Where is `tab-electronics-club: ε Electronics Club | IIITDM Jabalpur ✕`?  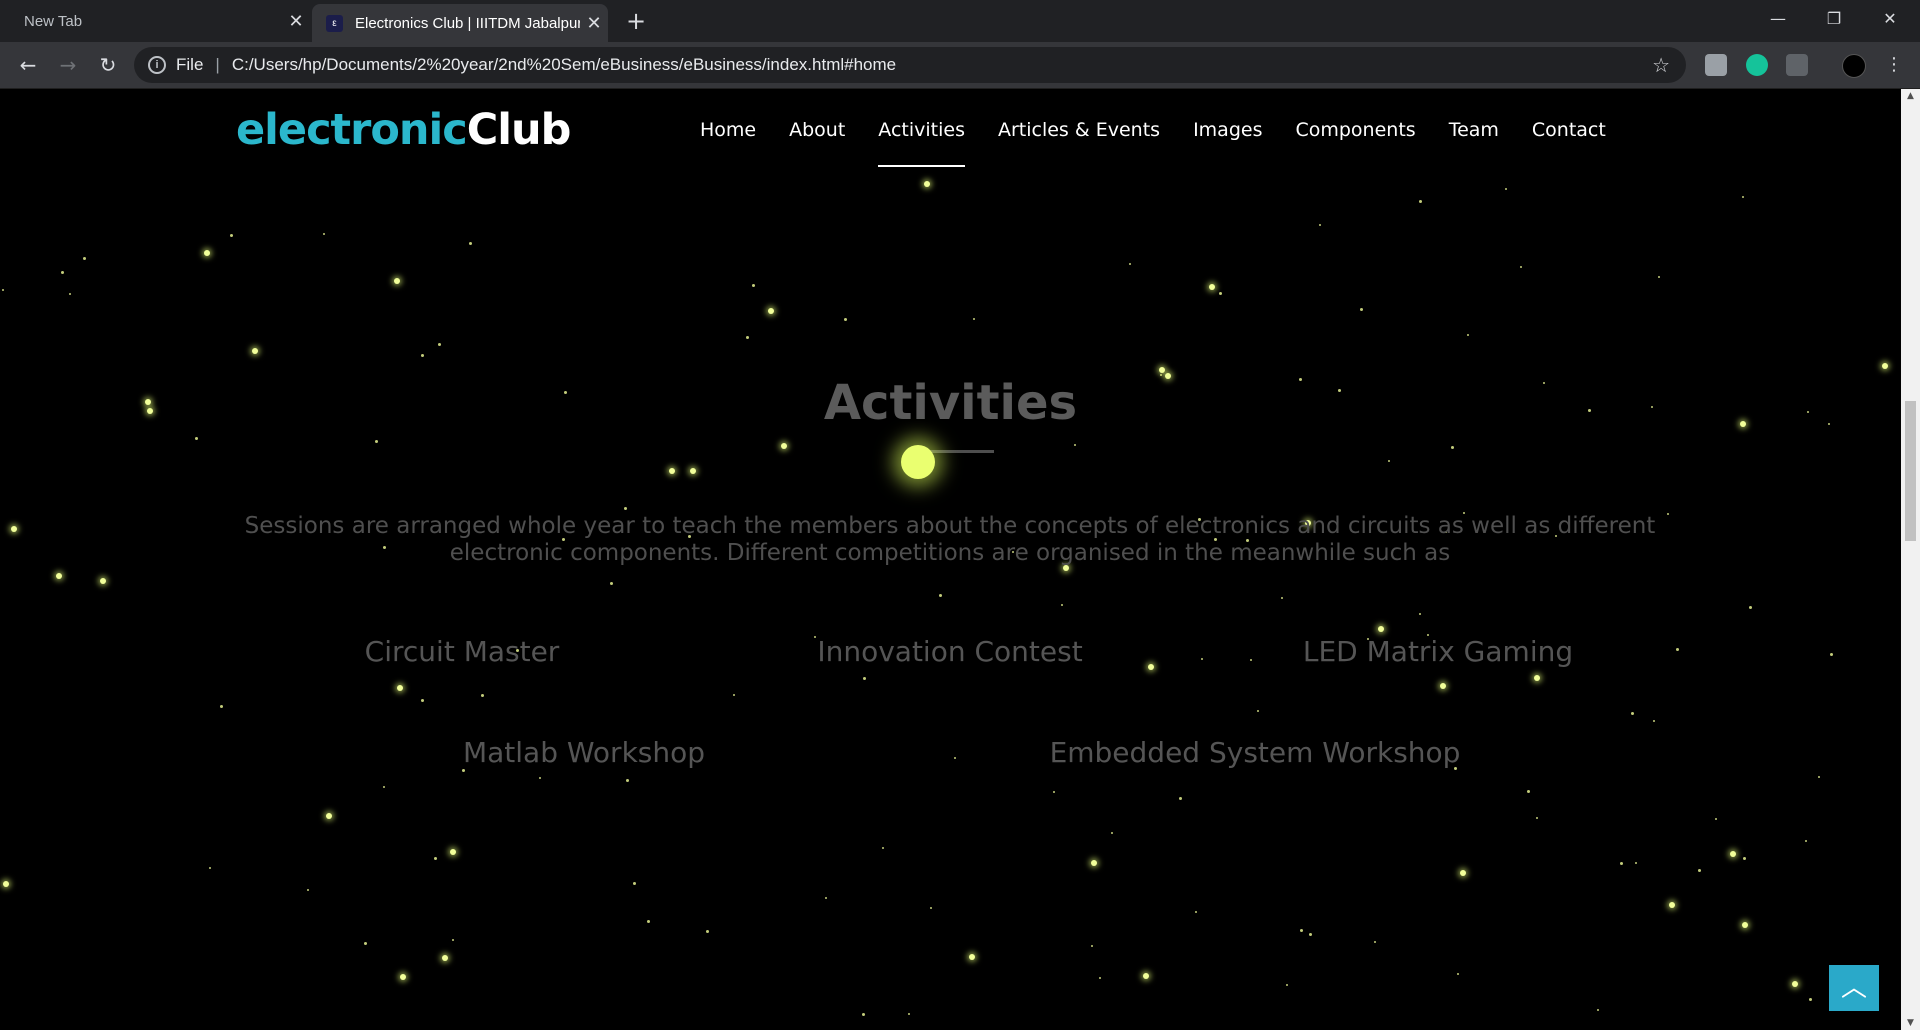 tab-electronics-club: ε Electronics Club | IIITDM Jabalpur ✕ is located at coordinates (460, 23).